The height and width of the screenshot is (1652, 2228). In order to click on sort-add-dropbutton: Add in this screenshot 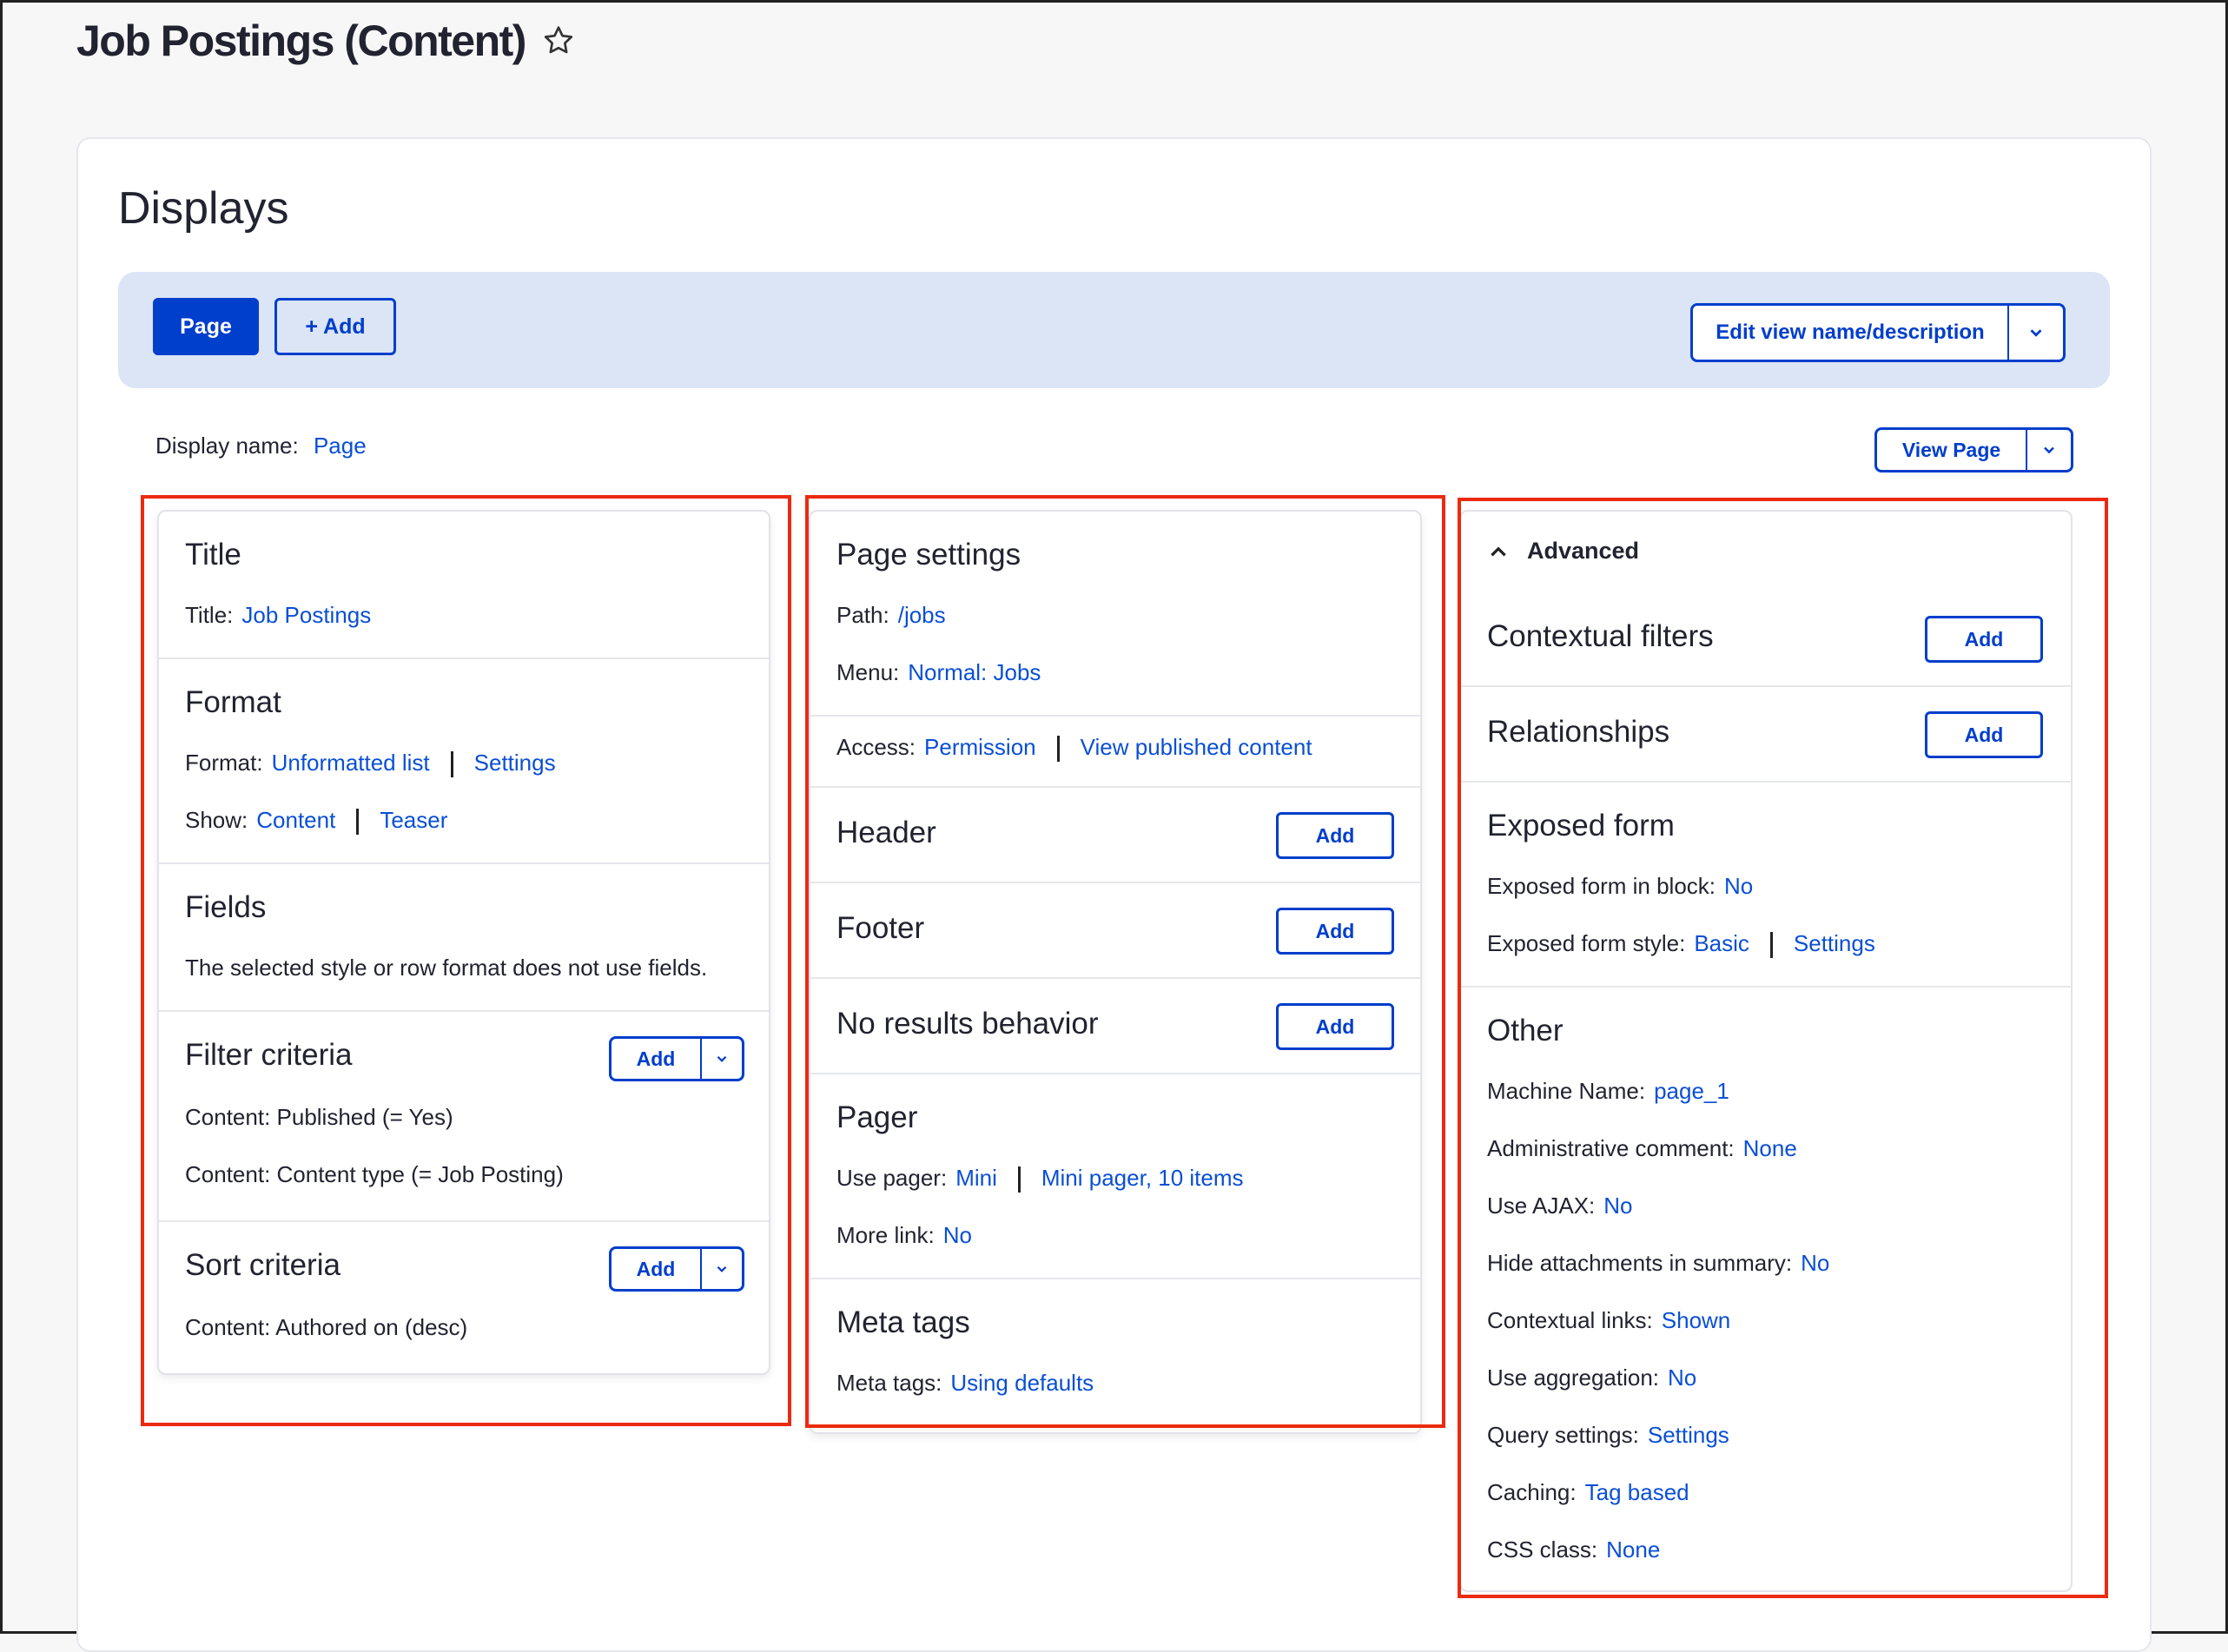, I will do `click(676, 1269)`.